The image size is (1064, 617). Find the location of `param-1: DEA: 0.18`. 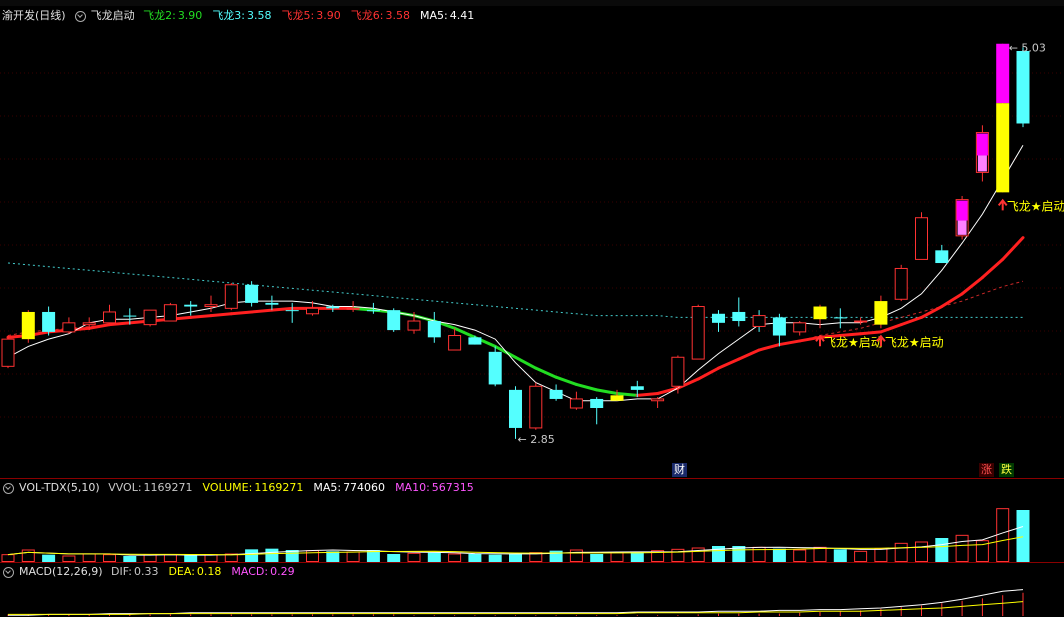

param-1: DEA: 0.18 is located at coordinates (197, 571).